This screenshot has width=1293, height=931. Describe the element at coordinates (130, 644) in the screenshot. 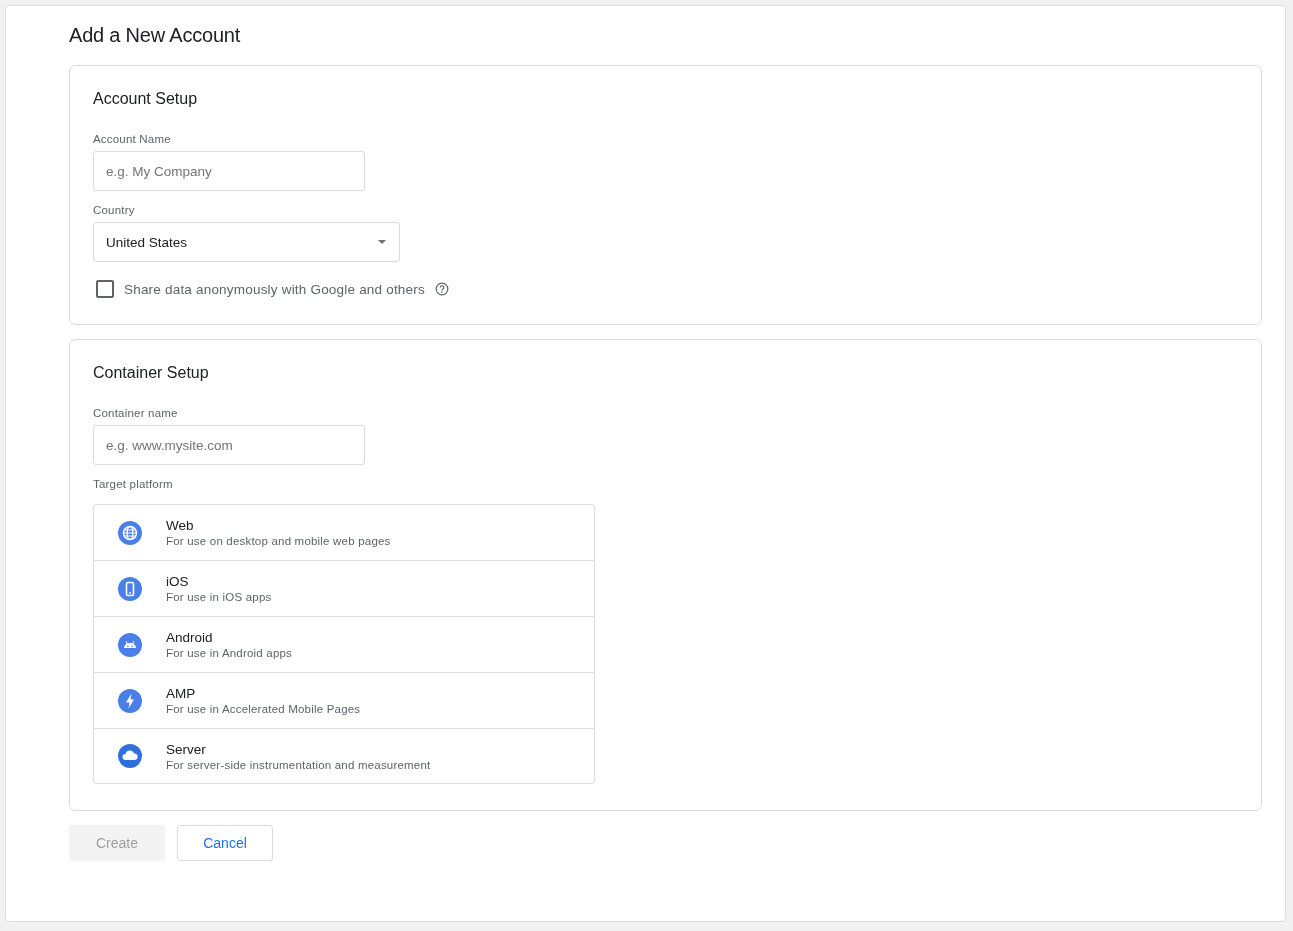

I see `robot-icon` at that location.